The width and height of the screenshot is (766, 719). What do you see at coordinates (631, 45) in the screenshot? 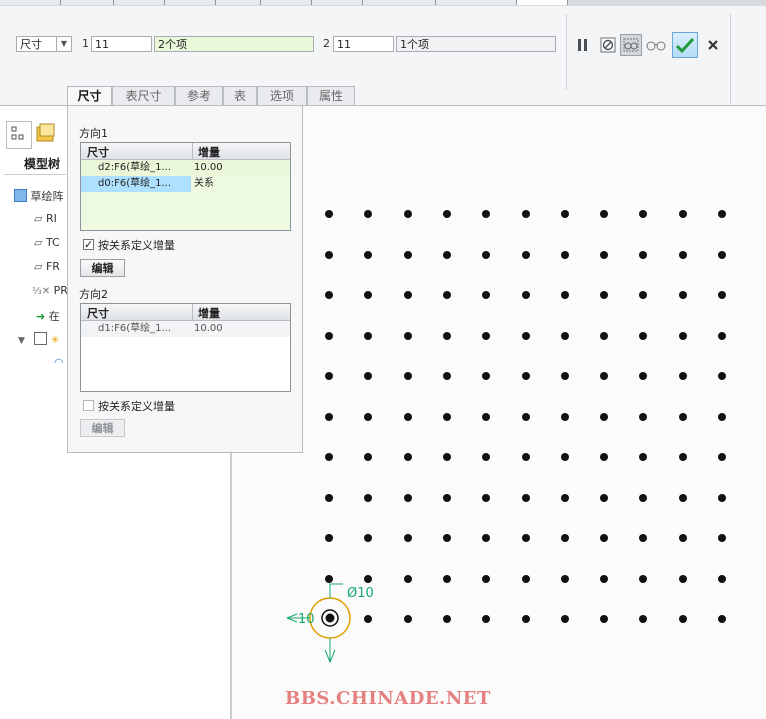
I see `geometry-preview-button` at bounding box center [631, 45].